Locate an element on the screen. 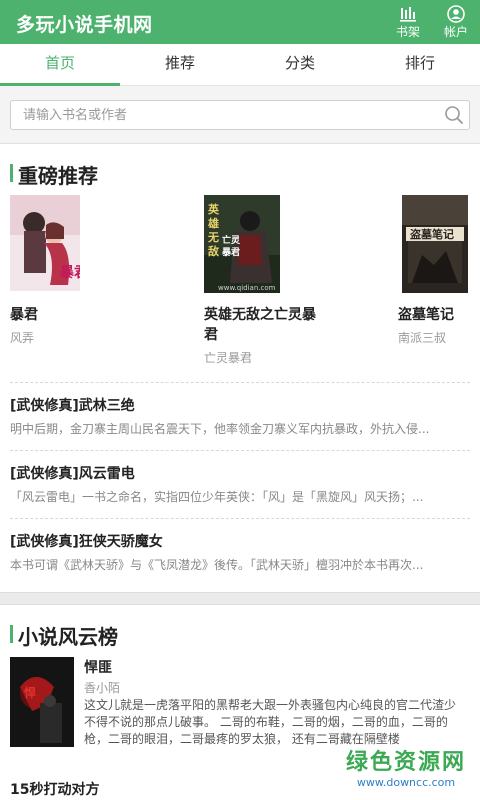 This screenshot has width=480, height=800. ranking-book-cover: 悍 is located at coordinates (42, 702).